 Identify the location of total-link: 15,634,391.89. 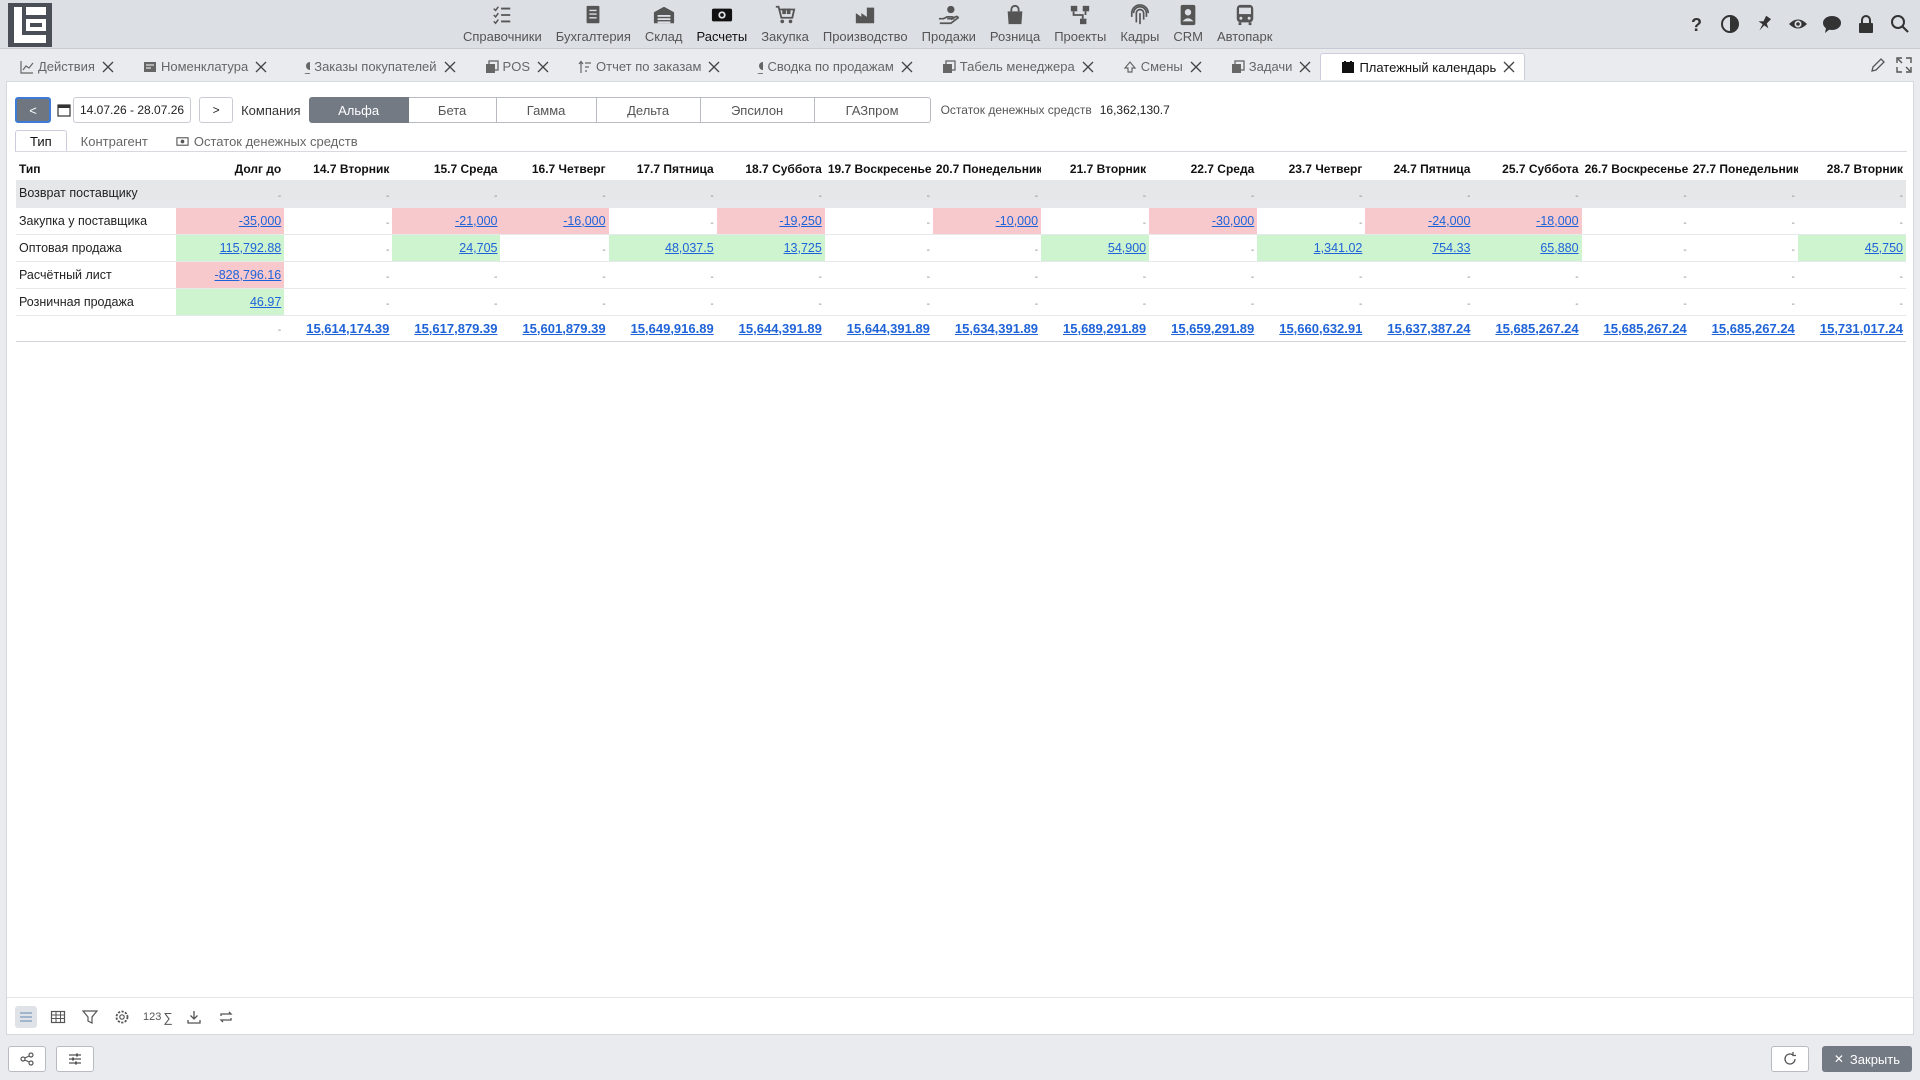
(996, 328).